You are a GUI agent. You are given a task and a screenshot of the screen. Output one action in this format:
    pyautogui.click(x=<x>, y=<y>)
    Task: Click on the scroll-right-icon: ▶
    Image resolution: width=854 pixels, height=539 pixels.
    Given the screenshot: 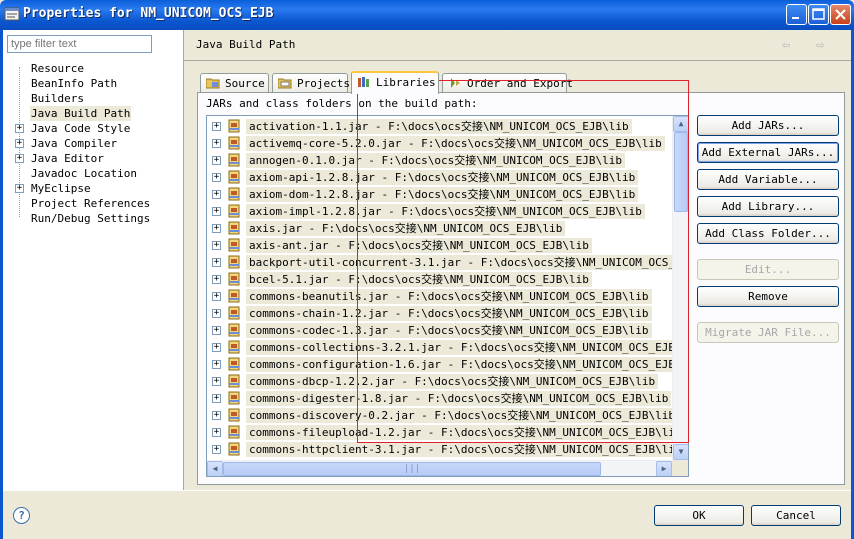 What is the action you would take?
    pyautogui.click(x=664, y=468)
    